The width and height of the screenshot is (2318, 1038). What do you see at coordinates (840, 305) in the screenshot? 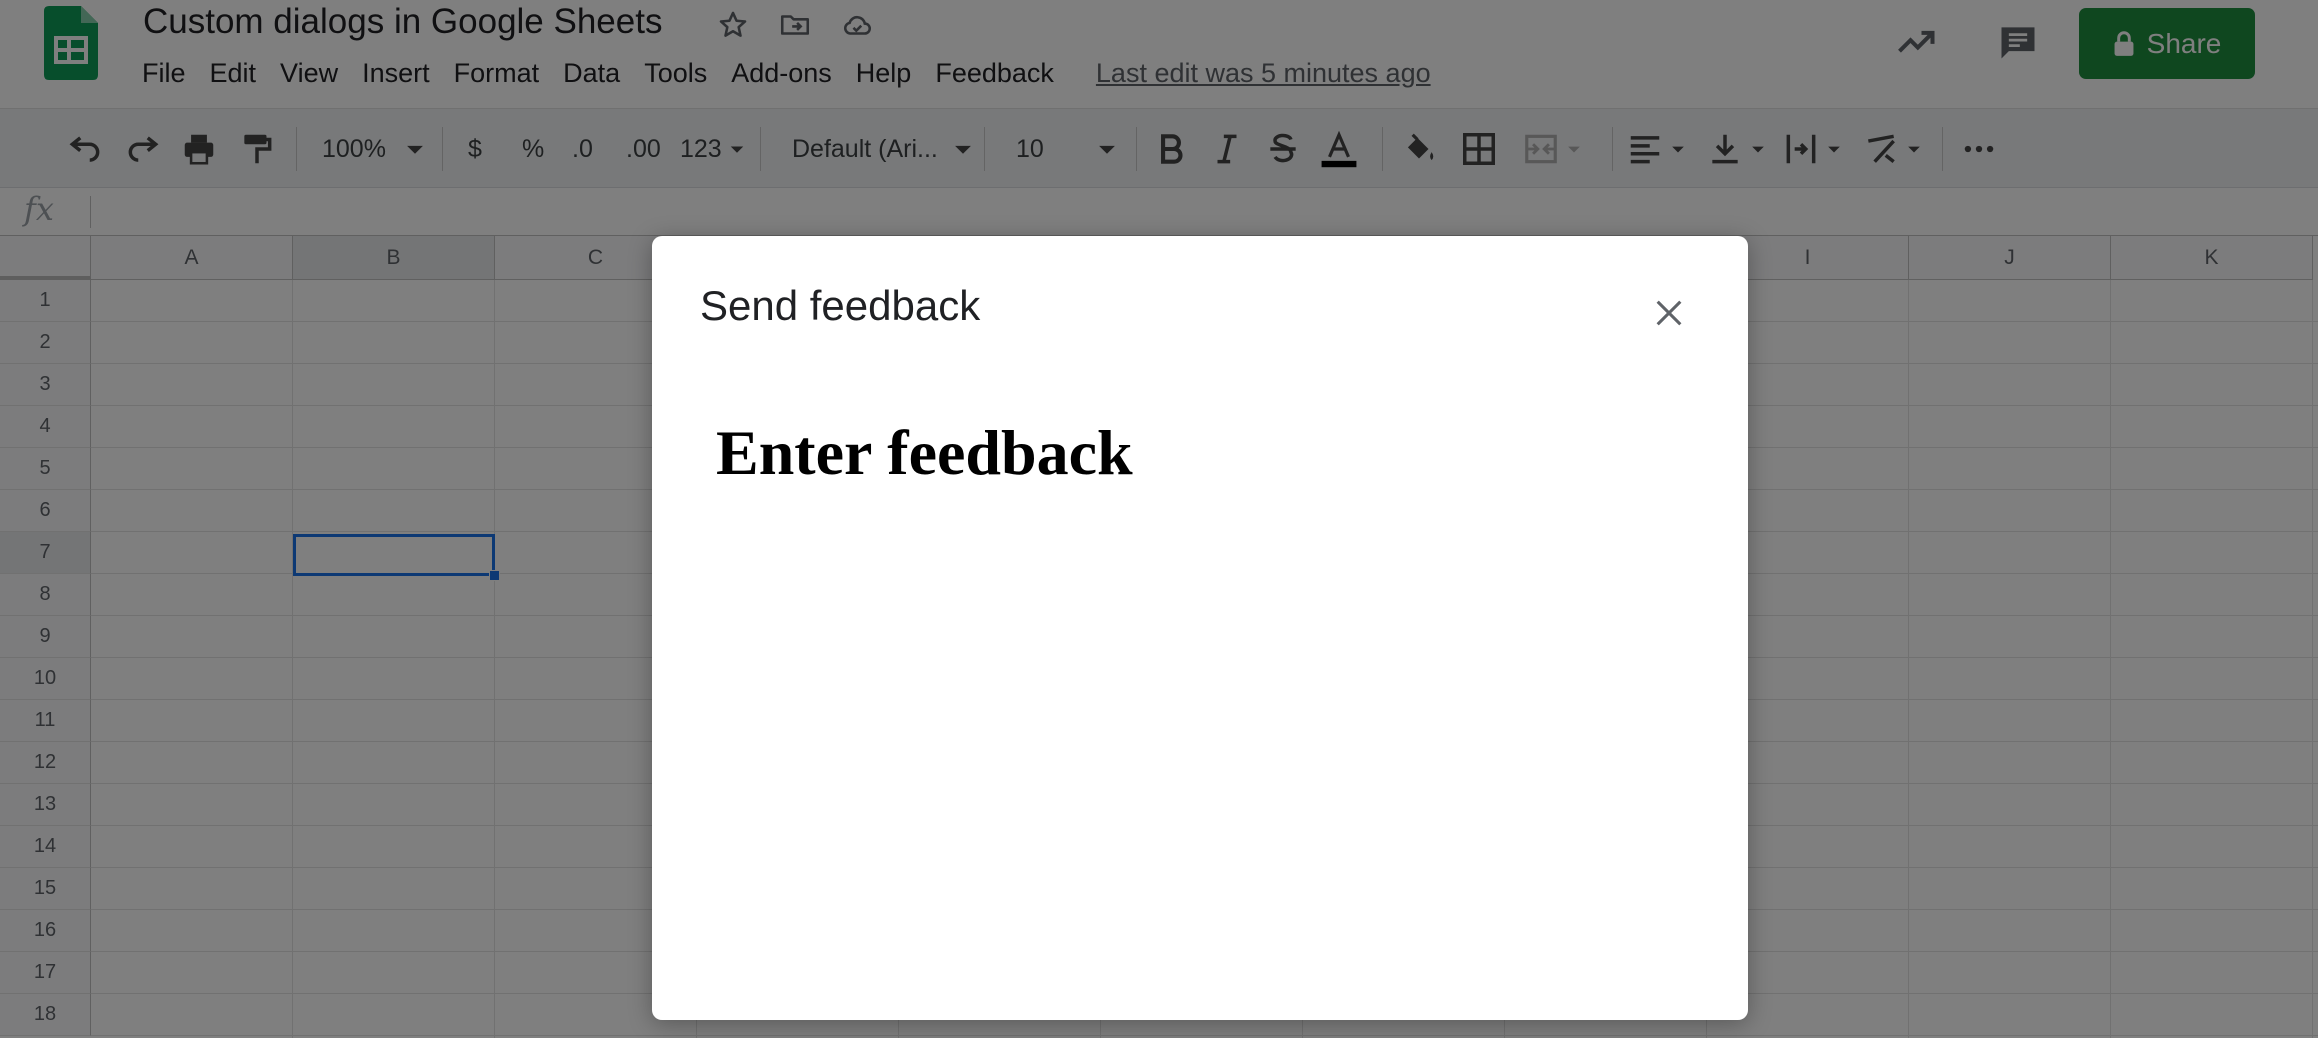
I see `dialog-title: Send feedback` at bounding box center [840, 305].